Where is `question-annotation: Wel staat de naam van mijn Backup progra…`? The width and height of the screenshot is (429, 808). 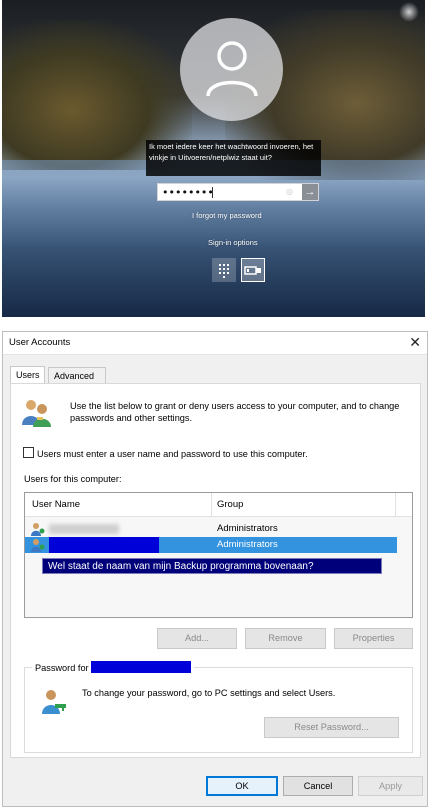 question-annotation: Wel staat de naam van mijn Backup progra… is located at coordinates (212, 566).